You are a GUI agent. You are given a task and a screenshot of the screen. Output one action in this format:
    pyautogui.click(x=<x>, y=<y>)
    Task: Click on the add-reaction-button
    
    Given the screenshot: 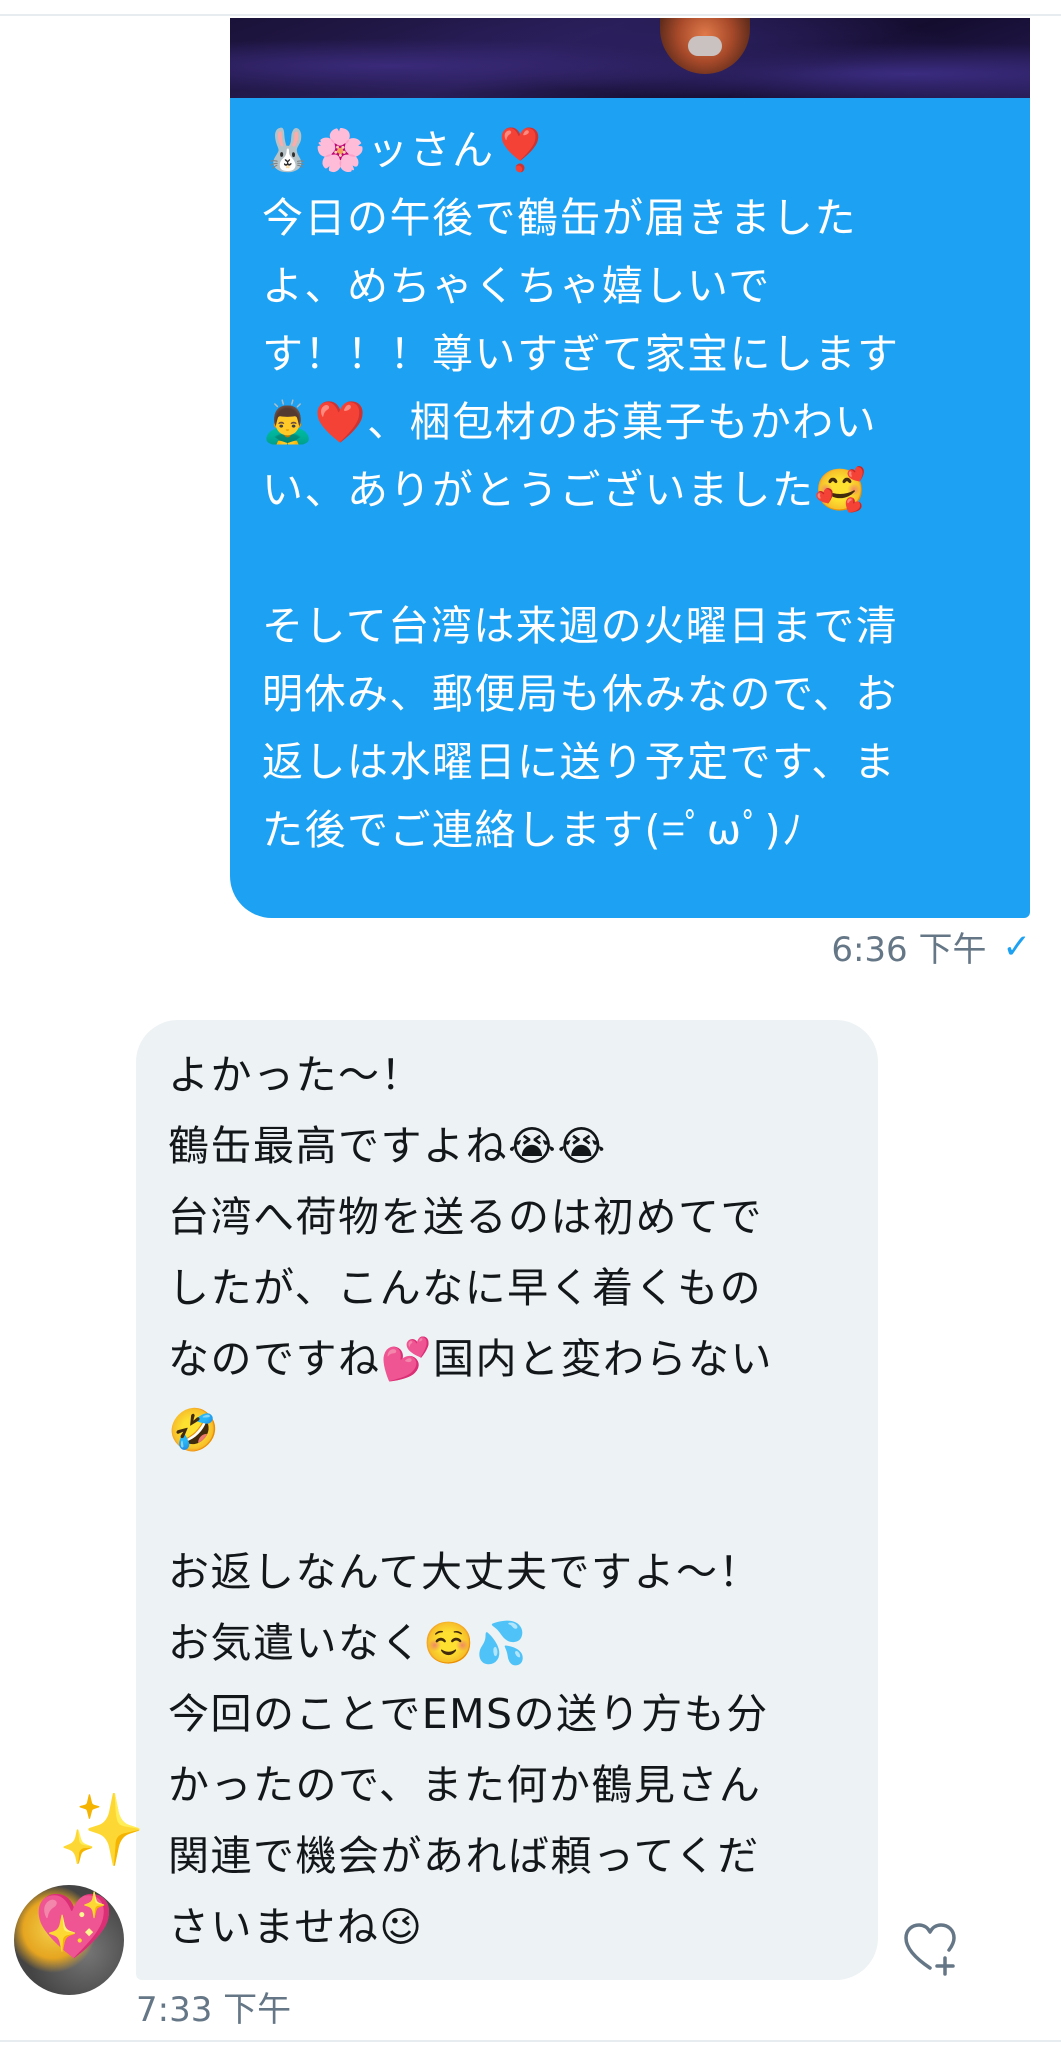 What is the action you would take?
    pyautogui.click(x=930, y=1948)
    